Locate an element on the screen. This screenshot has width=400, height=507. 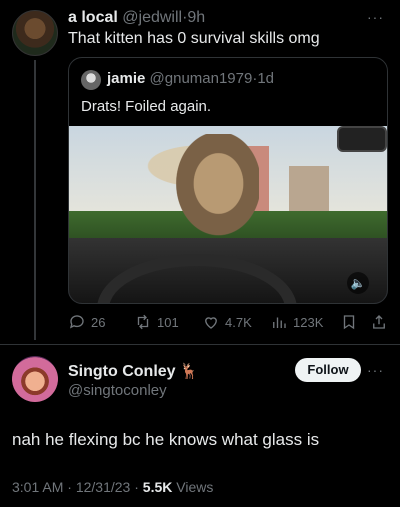
bookmark-button is located at coordinates (349, 322).